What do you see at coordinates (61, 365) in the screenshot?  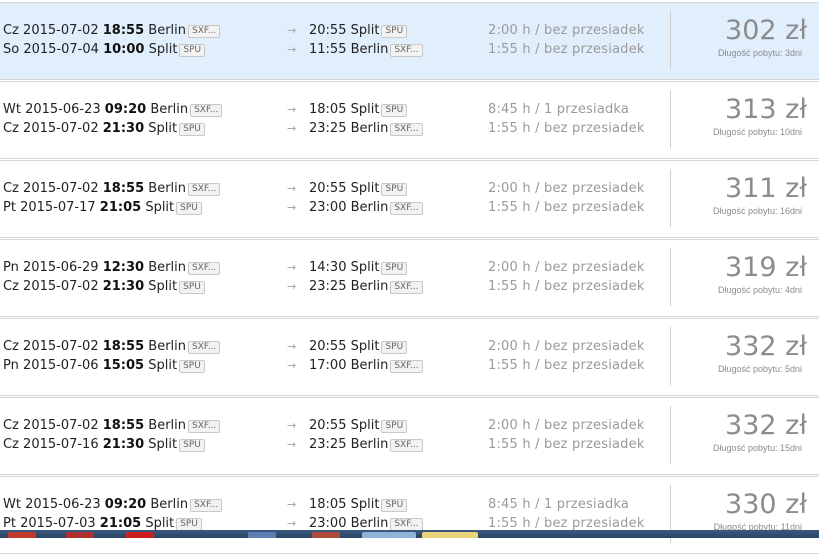 I see `date: 2015-07-06` at bounding box center [61, 365].